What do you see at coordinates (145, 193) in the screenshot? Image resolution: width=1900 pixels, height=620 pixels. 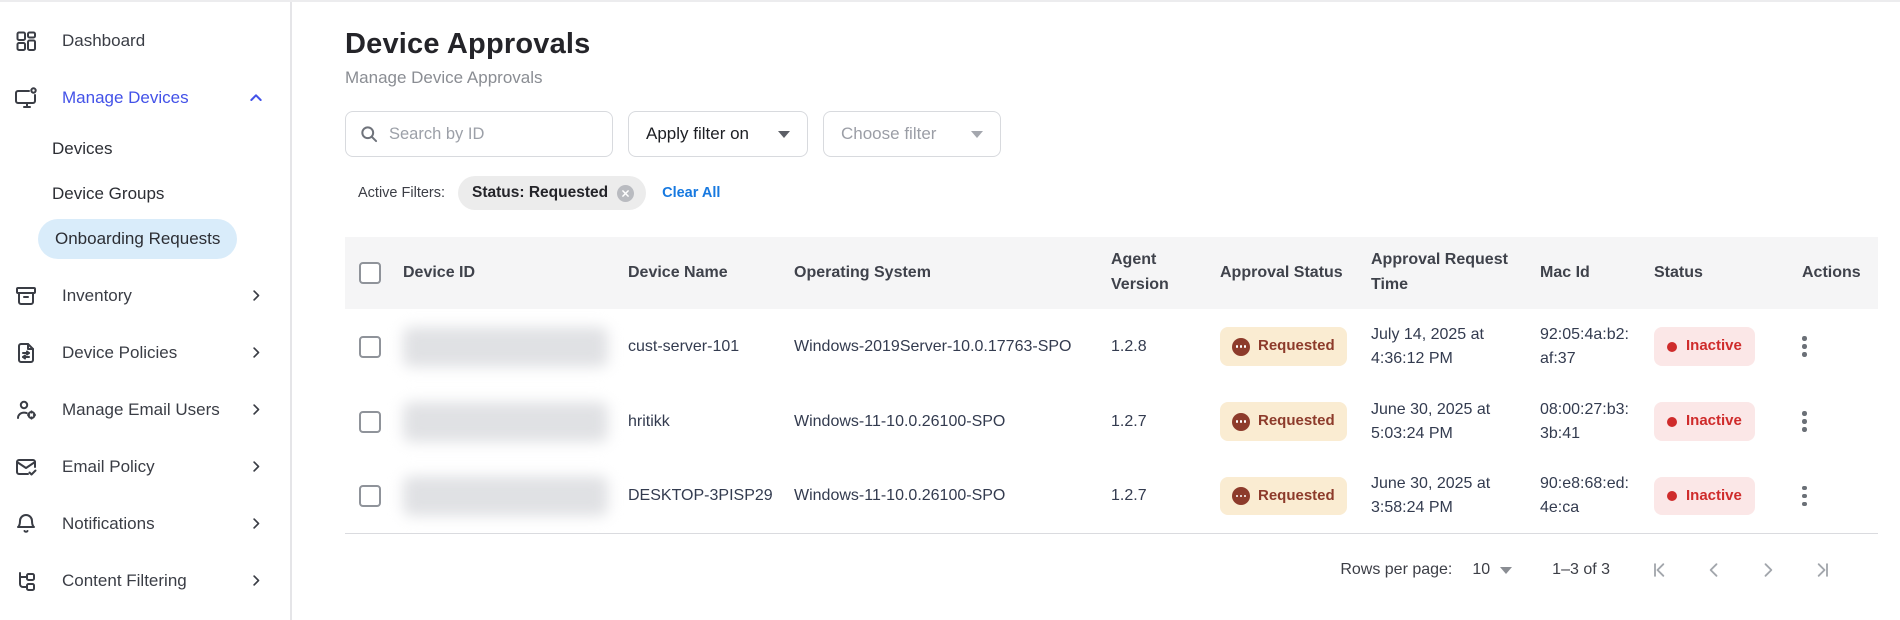 I see `sidebar-item-device-groups: Device Groups` at bounding box center [145, 193].